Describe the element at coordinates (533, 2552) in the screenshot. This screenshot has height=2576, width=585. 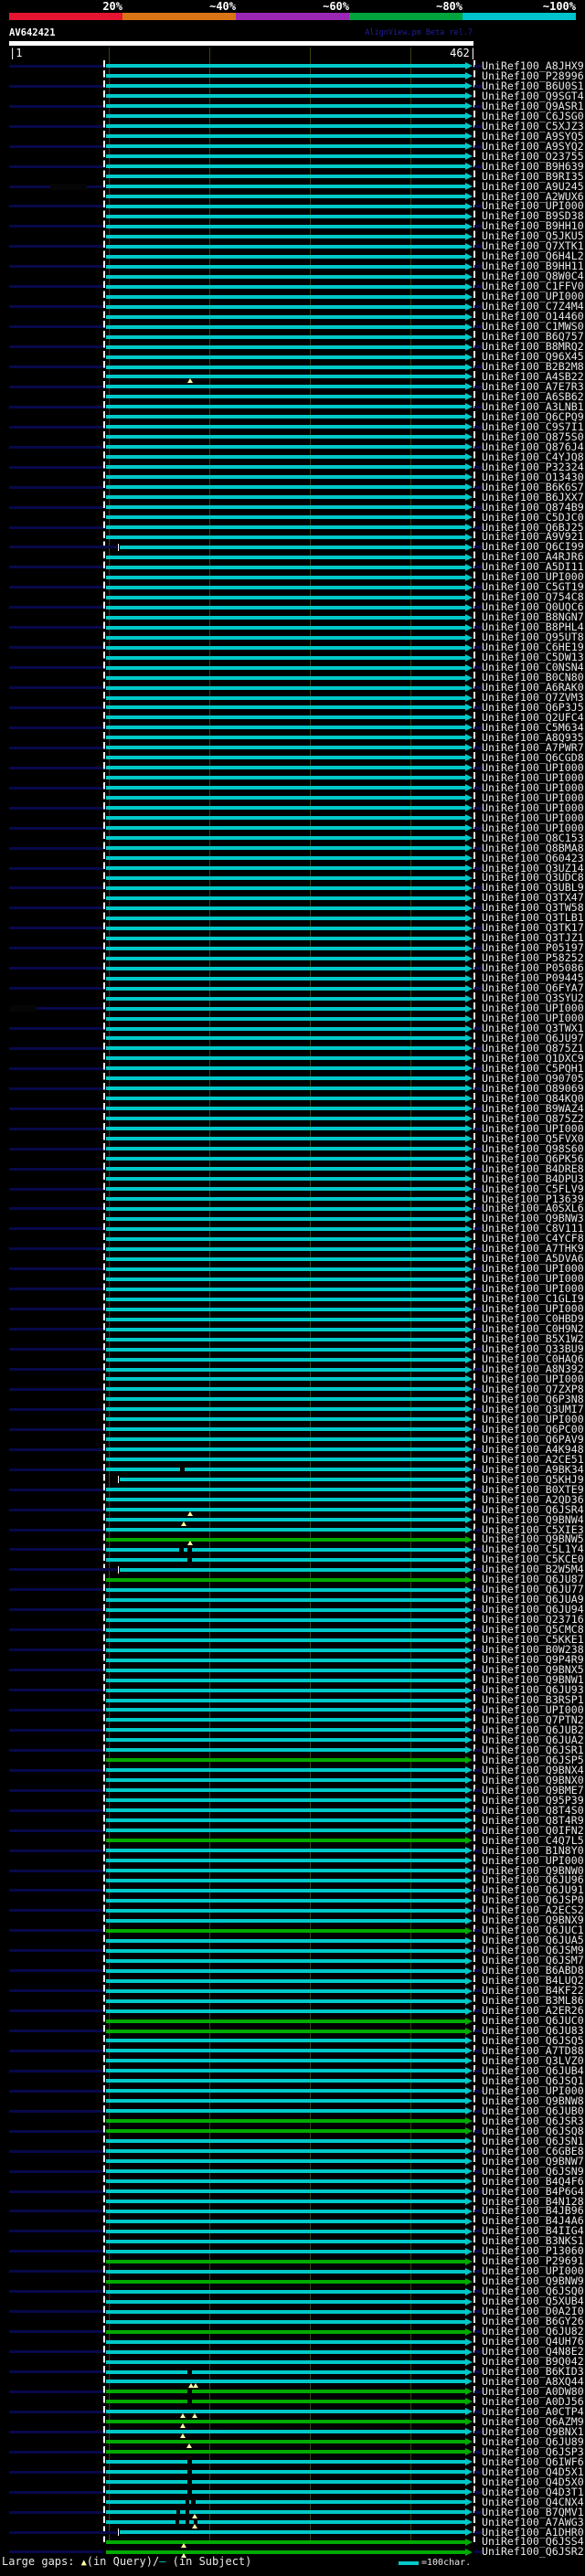
I see `hit-label: UniRef100_Q6JSR2` at that location.